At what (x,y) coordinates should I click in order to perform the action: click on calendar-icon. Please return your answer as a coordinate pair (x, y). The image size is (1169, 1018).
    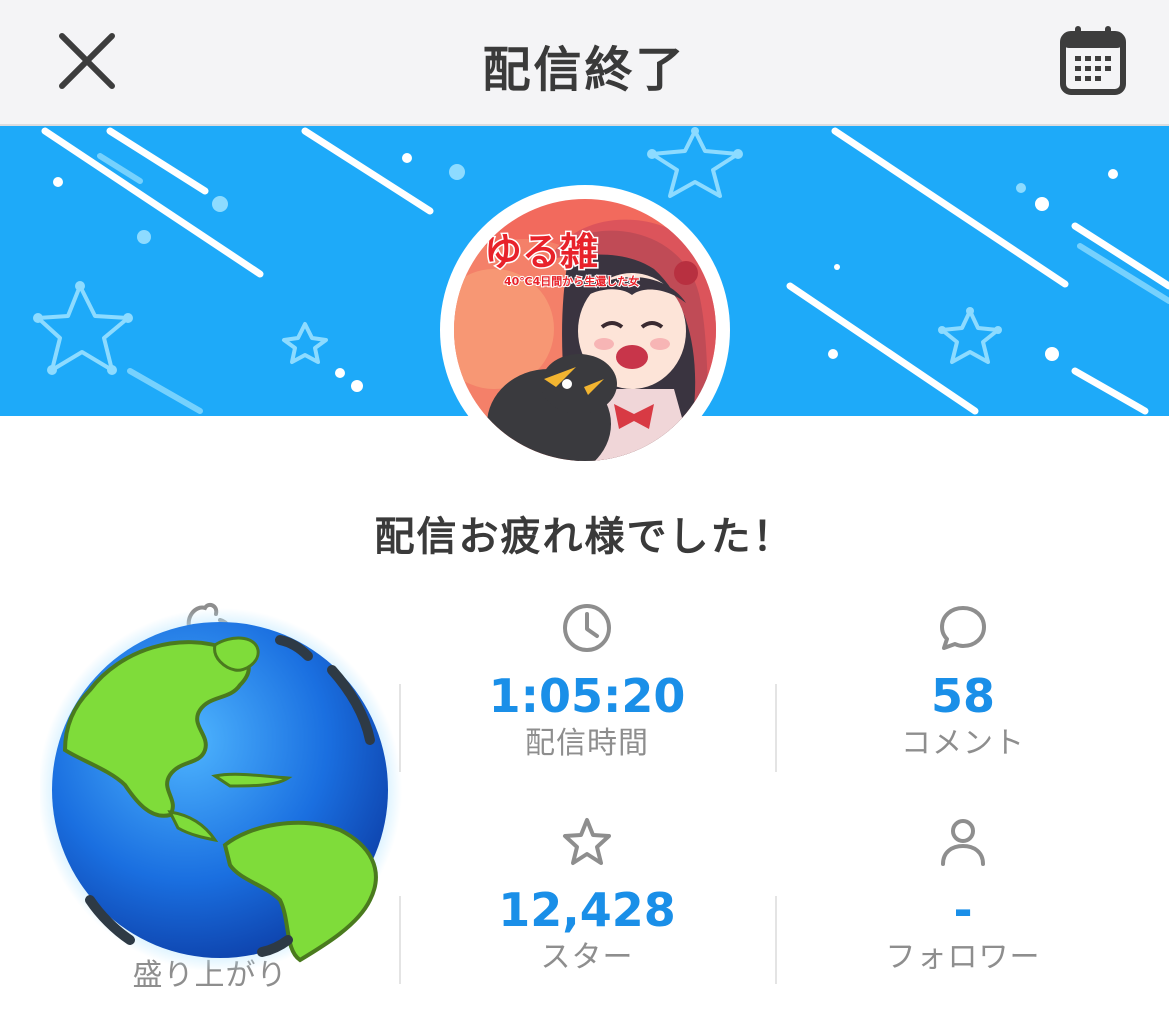
    Looking at the image, I should click on (1093, 60).